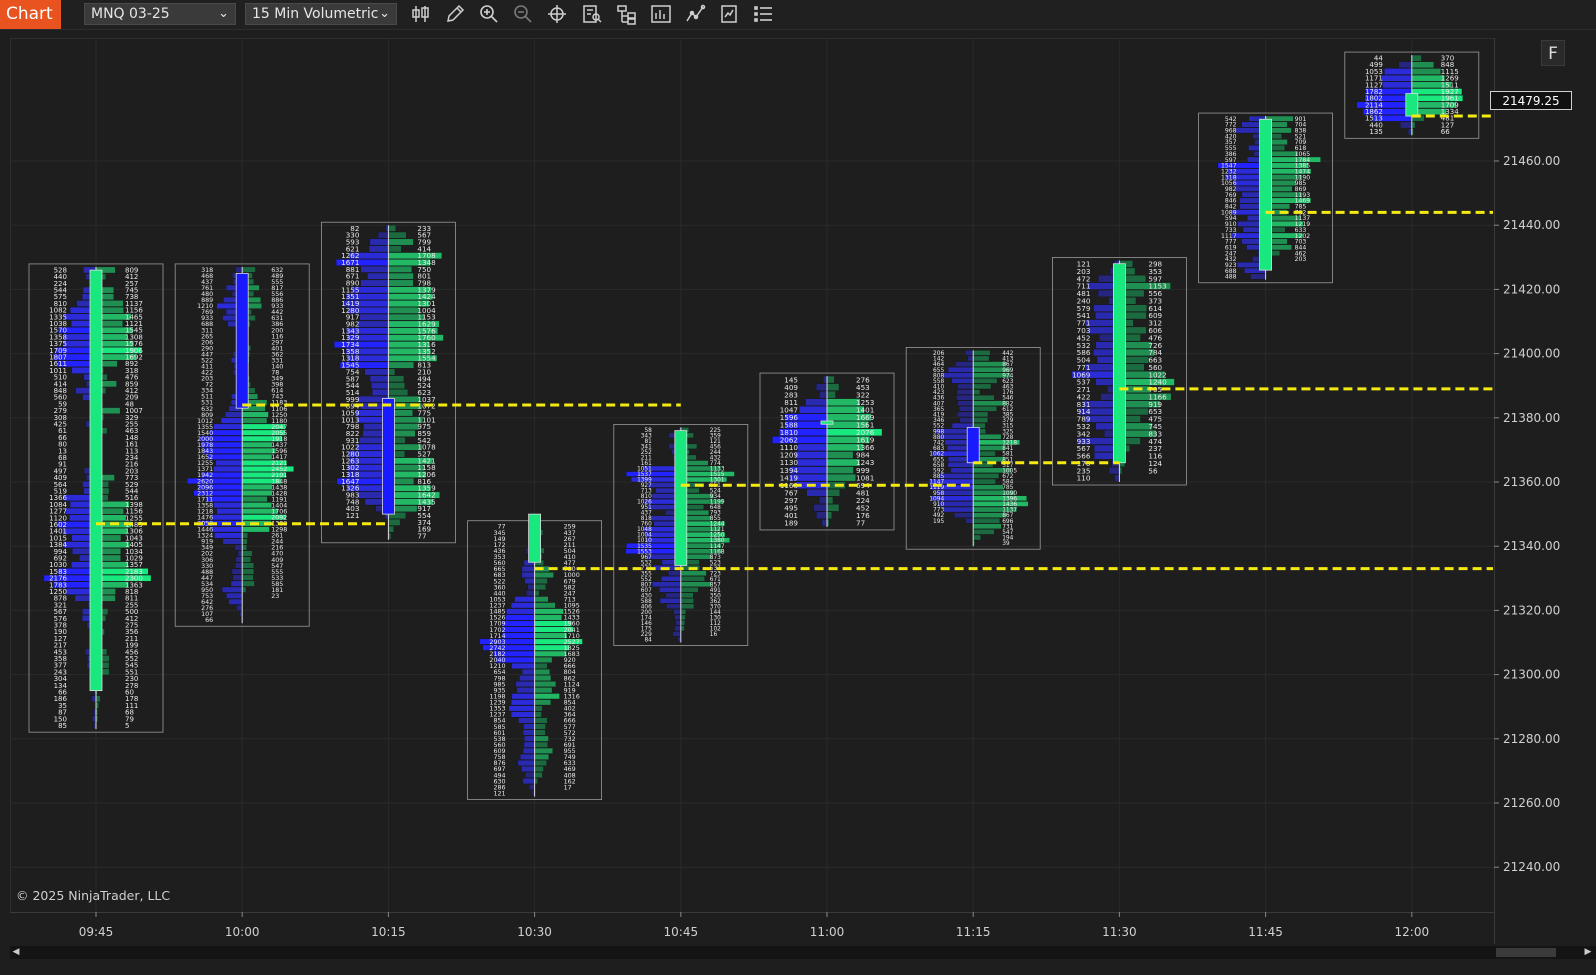  What do you see at coordinates (242, 340) in the screenshot?
I see `candle-body` at bounding box center [242, 340].